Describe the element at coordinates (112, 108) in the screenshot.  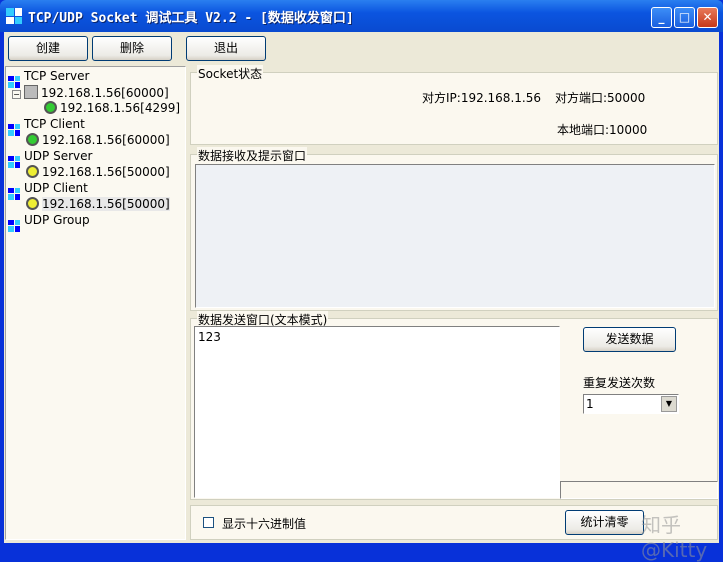
I see `tree-item-connection: 192.168.1.56[4299]` at that location.